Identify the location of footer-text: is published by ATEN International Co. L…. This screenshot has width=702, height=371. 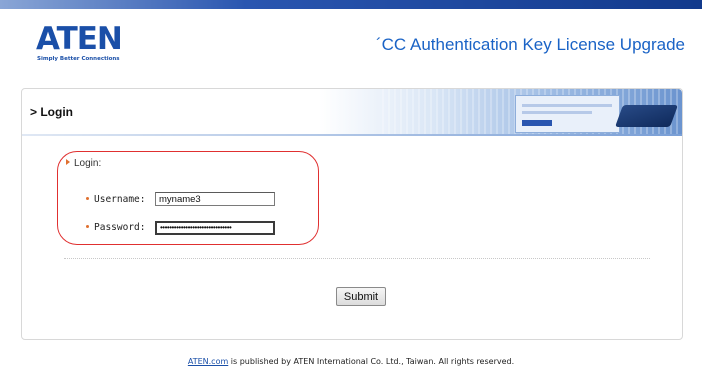
(371, 361).